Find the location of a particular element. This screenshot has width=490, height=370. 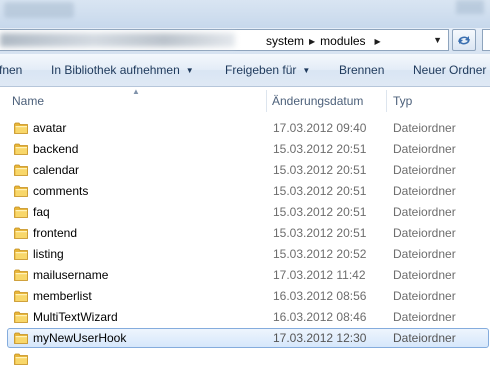

address-bar: system ▶ modules ▶ ▼ is located at coordinates (224, 40).